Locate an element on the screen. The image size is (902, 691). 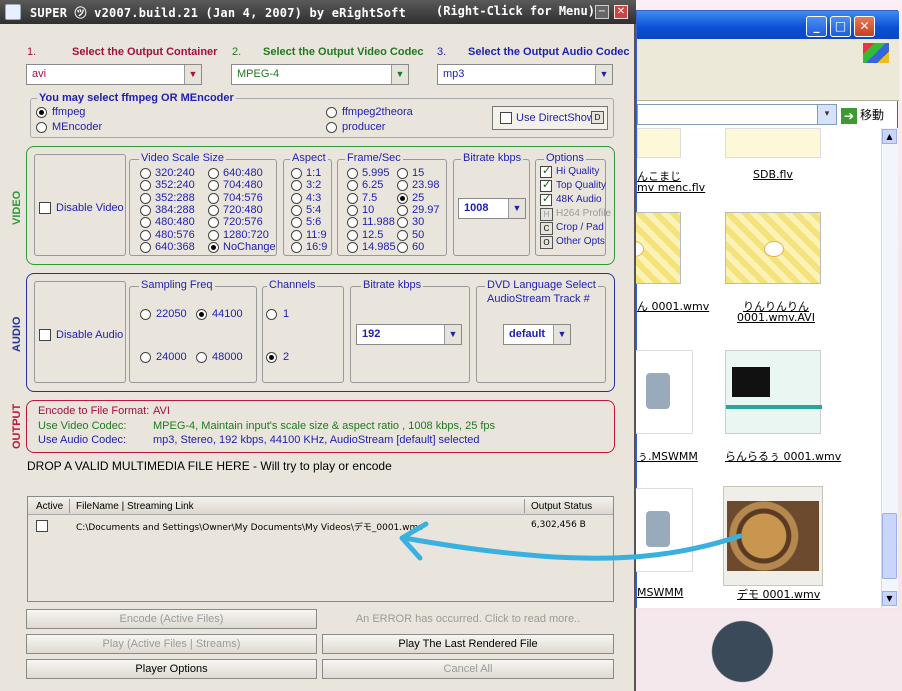
mencoder-radio is located at coordinates (41, 127).